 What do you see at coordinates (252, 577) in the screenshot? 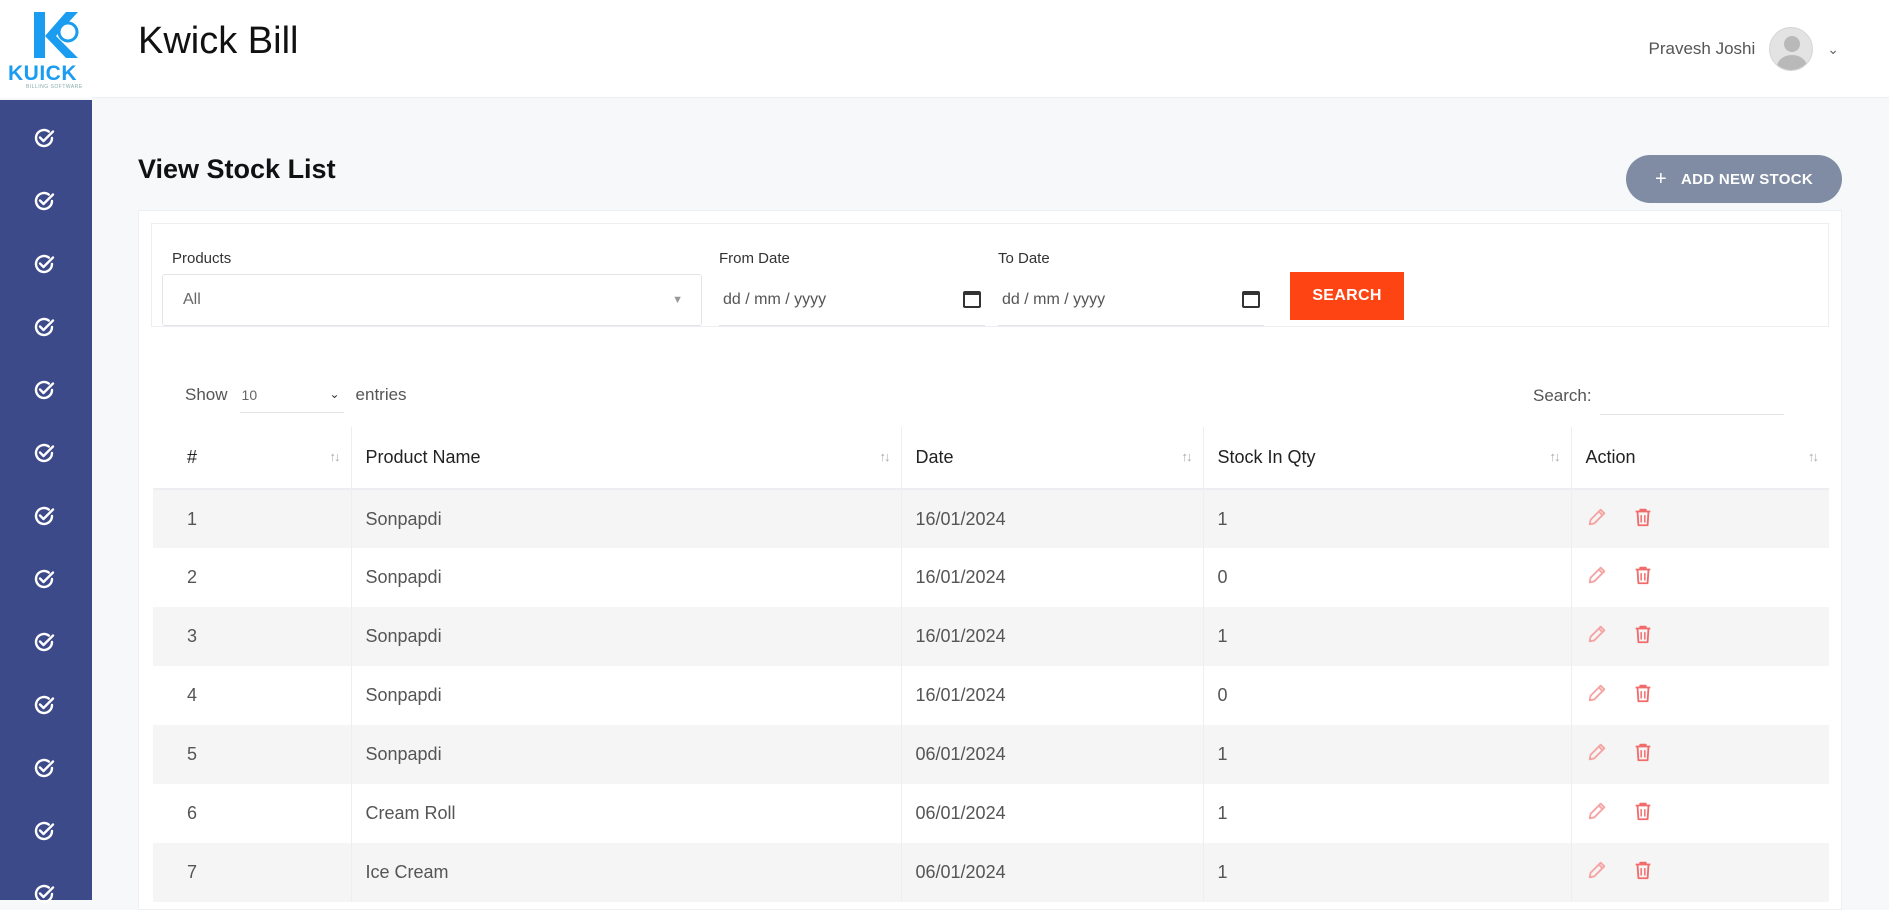
I see `cell-no: 2` at bounding box center [252, 577].